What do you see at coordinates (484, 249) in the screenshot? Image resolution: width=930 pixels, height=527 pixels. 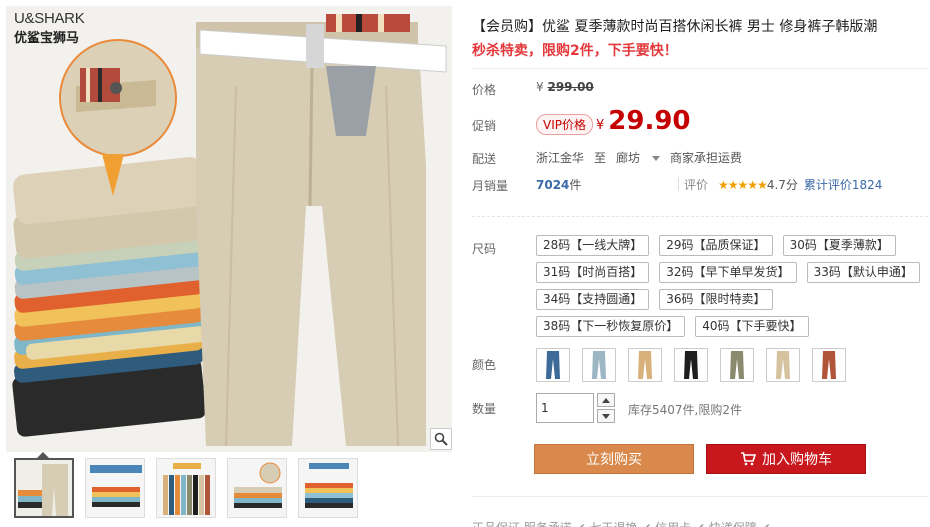 I see `size-label: 尺码` at bounding box center [484, 249].